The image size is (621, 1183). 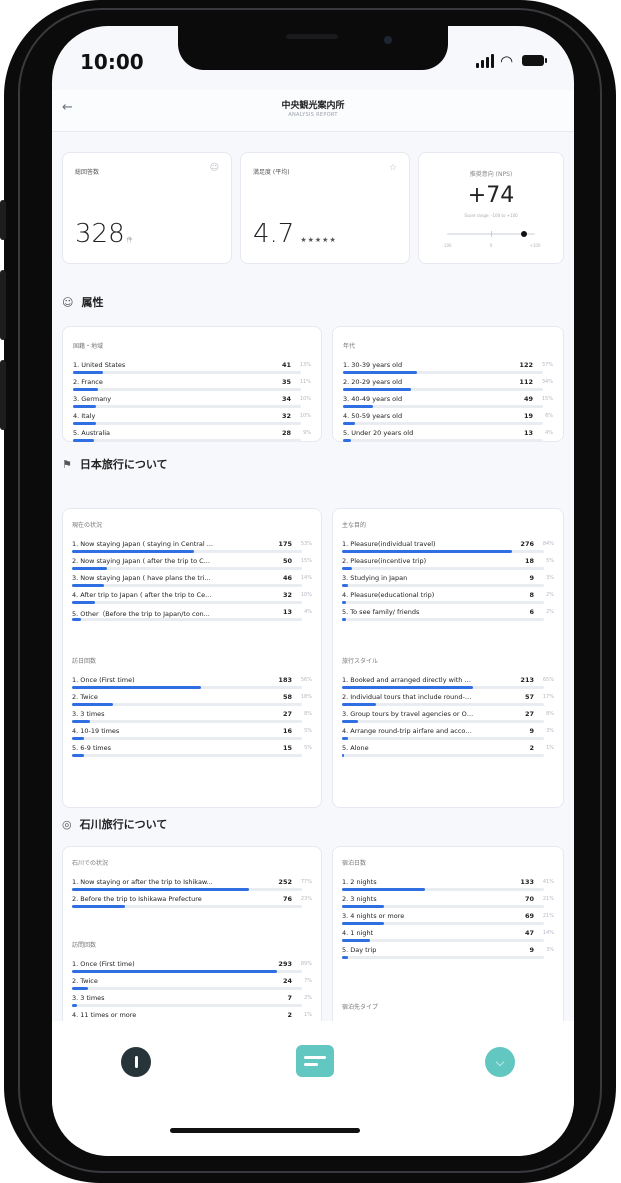 I want to click on item-percent: 21%, so click(x=548, y=899).